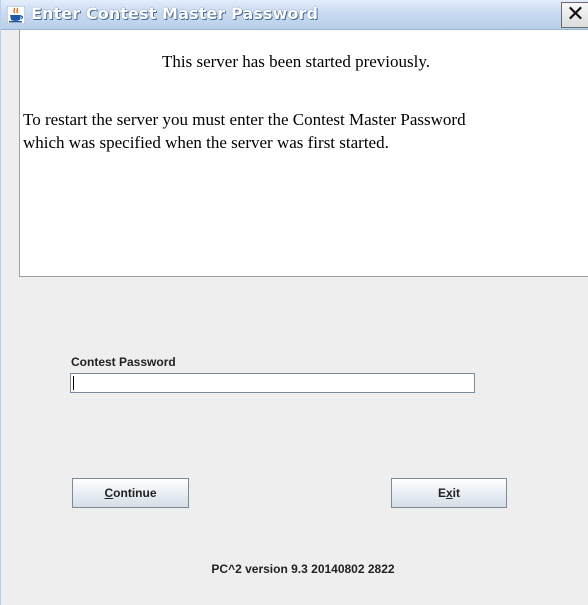  Describe the element at coordinates (123, 362) in the screenshot. I see `password-label: Contest Password` at that location.